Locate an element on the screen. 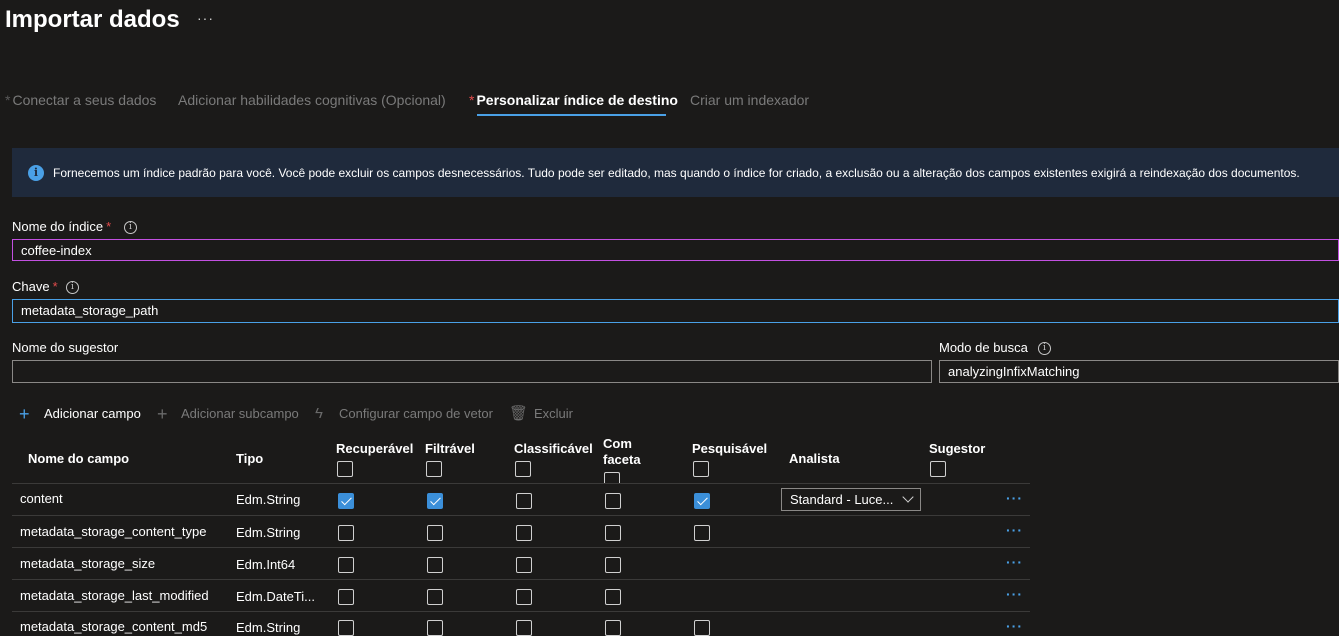 Image resolution: width=1339 pixels, height=636 pixels. step-label: Personalizar índice de destino is located at coordinates (577, 100).